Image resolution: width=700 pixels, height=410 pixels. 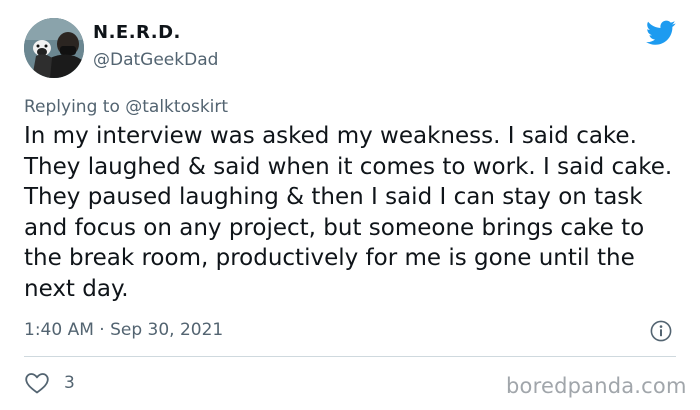 What do you see at coordinates (350, 356) in the screenshot?
I see `divider` at bounding box center [350, 356].